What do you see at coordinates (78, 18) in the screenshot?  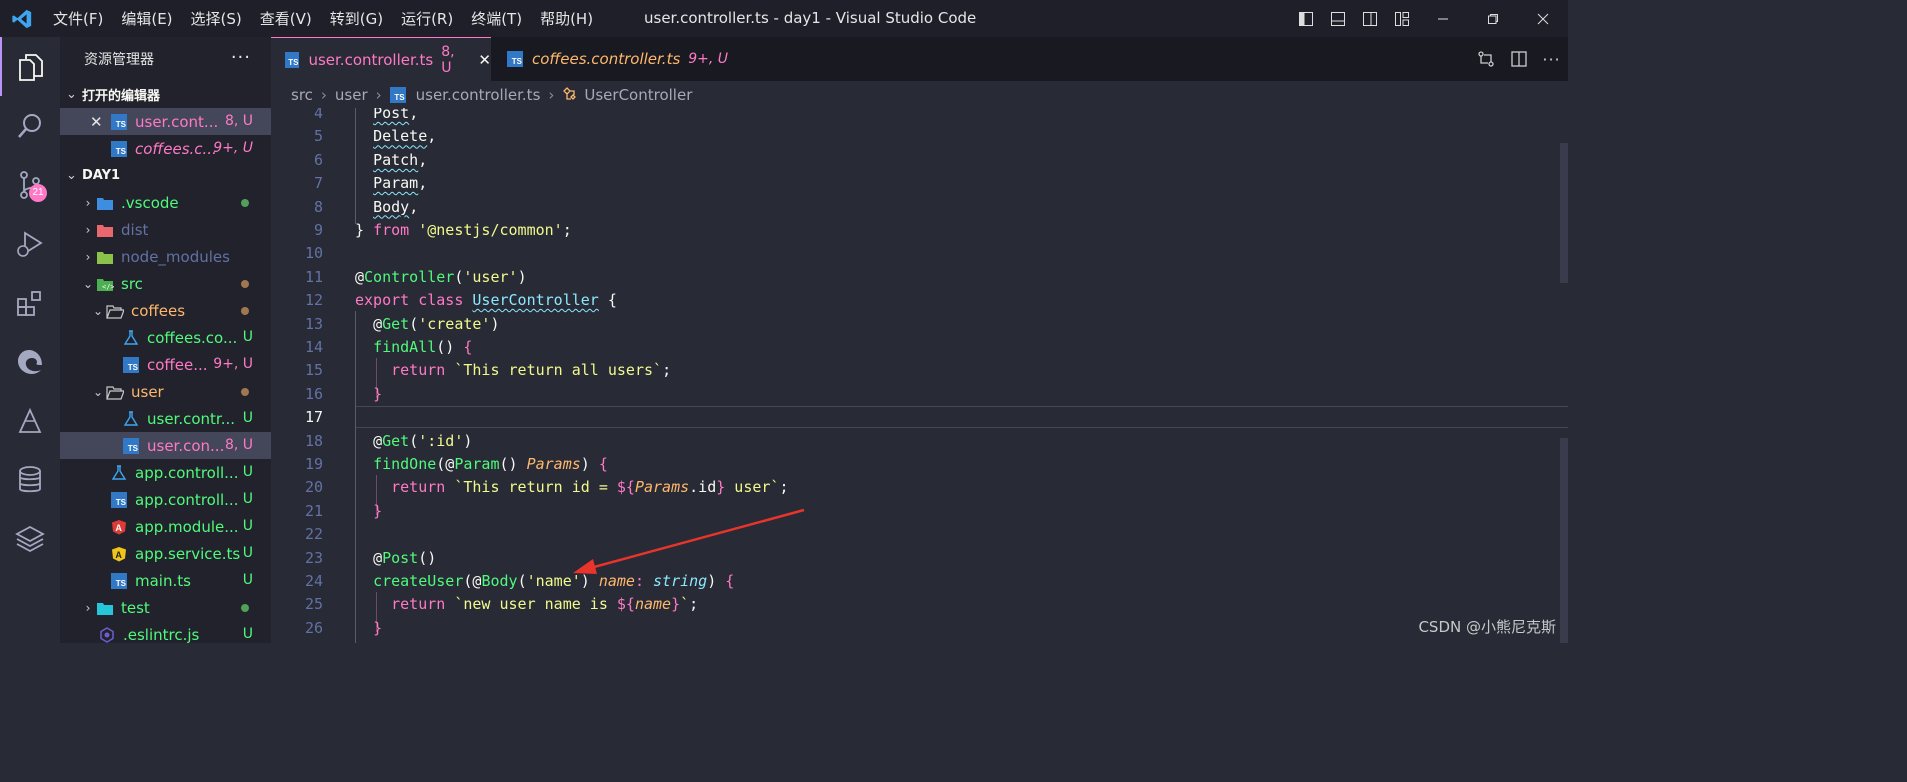 I see `menu-file: 文件(F)` at bounding box center [78, 18].